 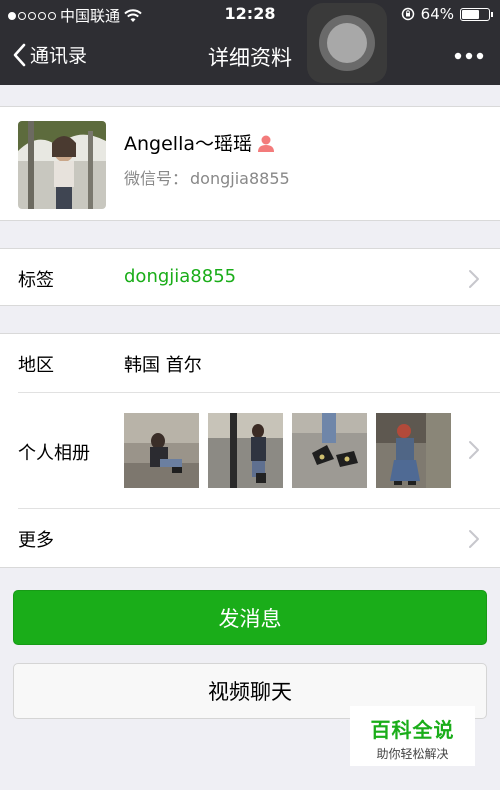 I want to click on nav-bar: 通讯录 详细资料, so click(x=250, y=56).